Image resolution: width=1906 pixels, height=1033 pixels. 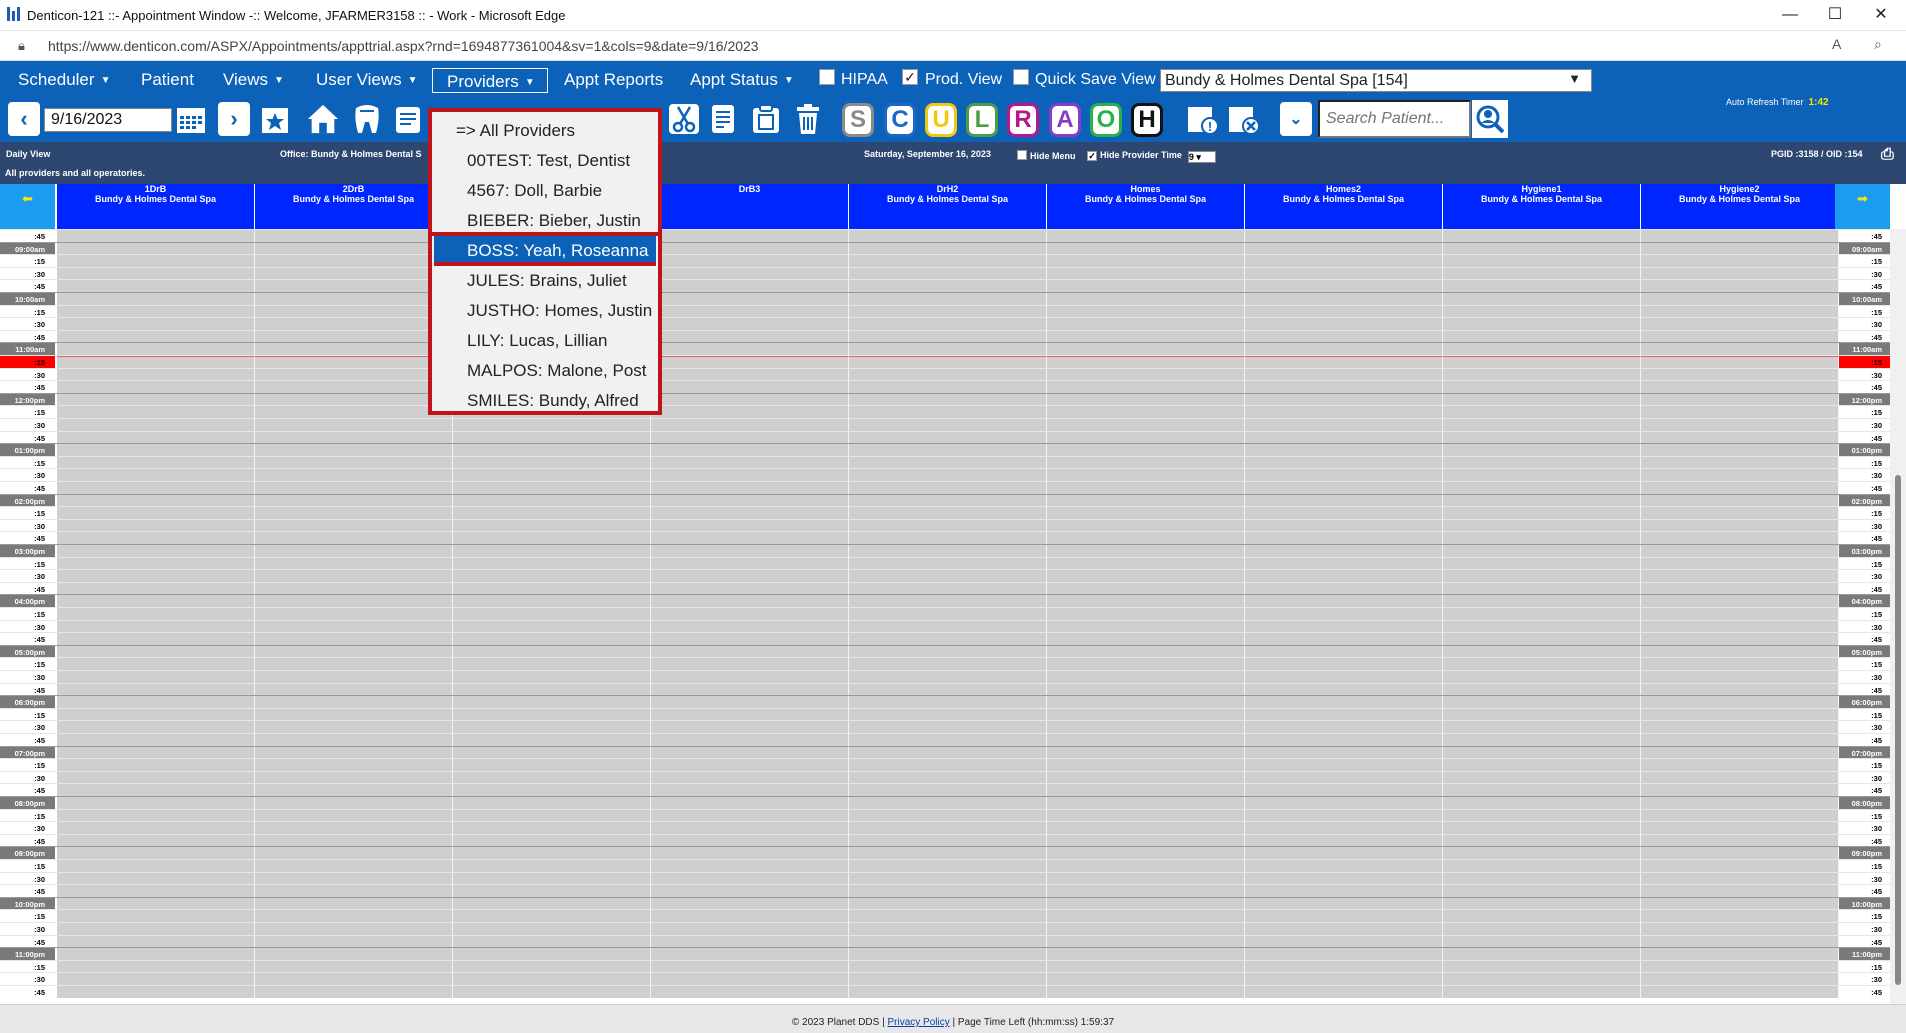 What do you see at coordinates (367, 80) in the screenshot?
I see `menu-user-views: User Views ▼` at bounding box center [367, 80].